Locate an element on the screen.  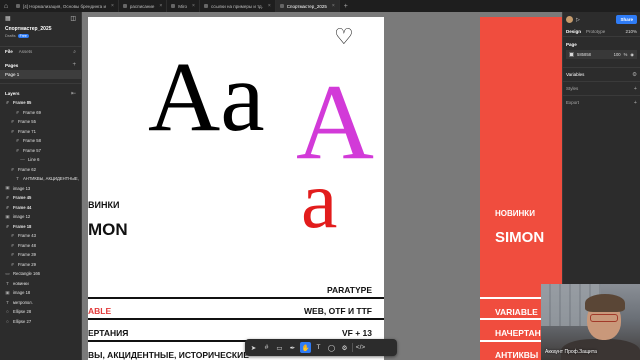
layer-item: # Frame 57 is located at coordinates (40, 151).